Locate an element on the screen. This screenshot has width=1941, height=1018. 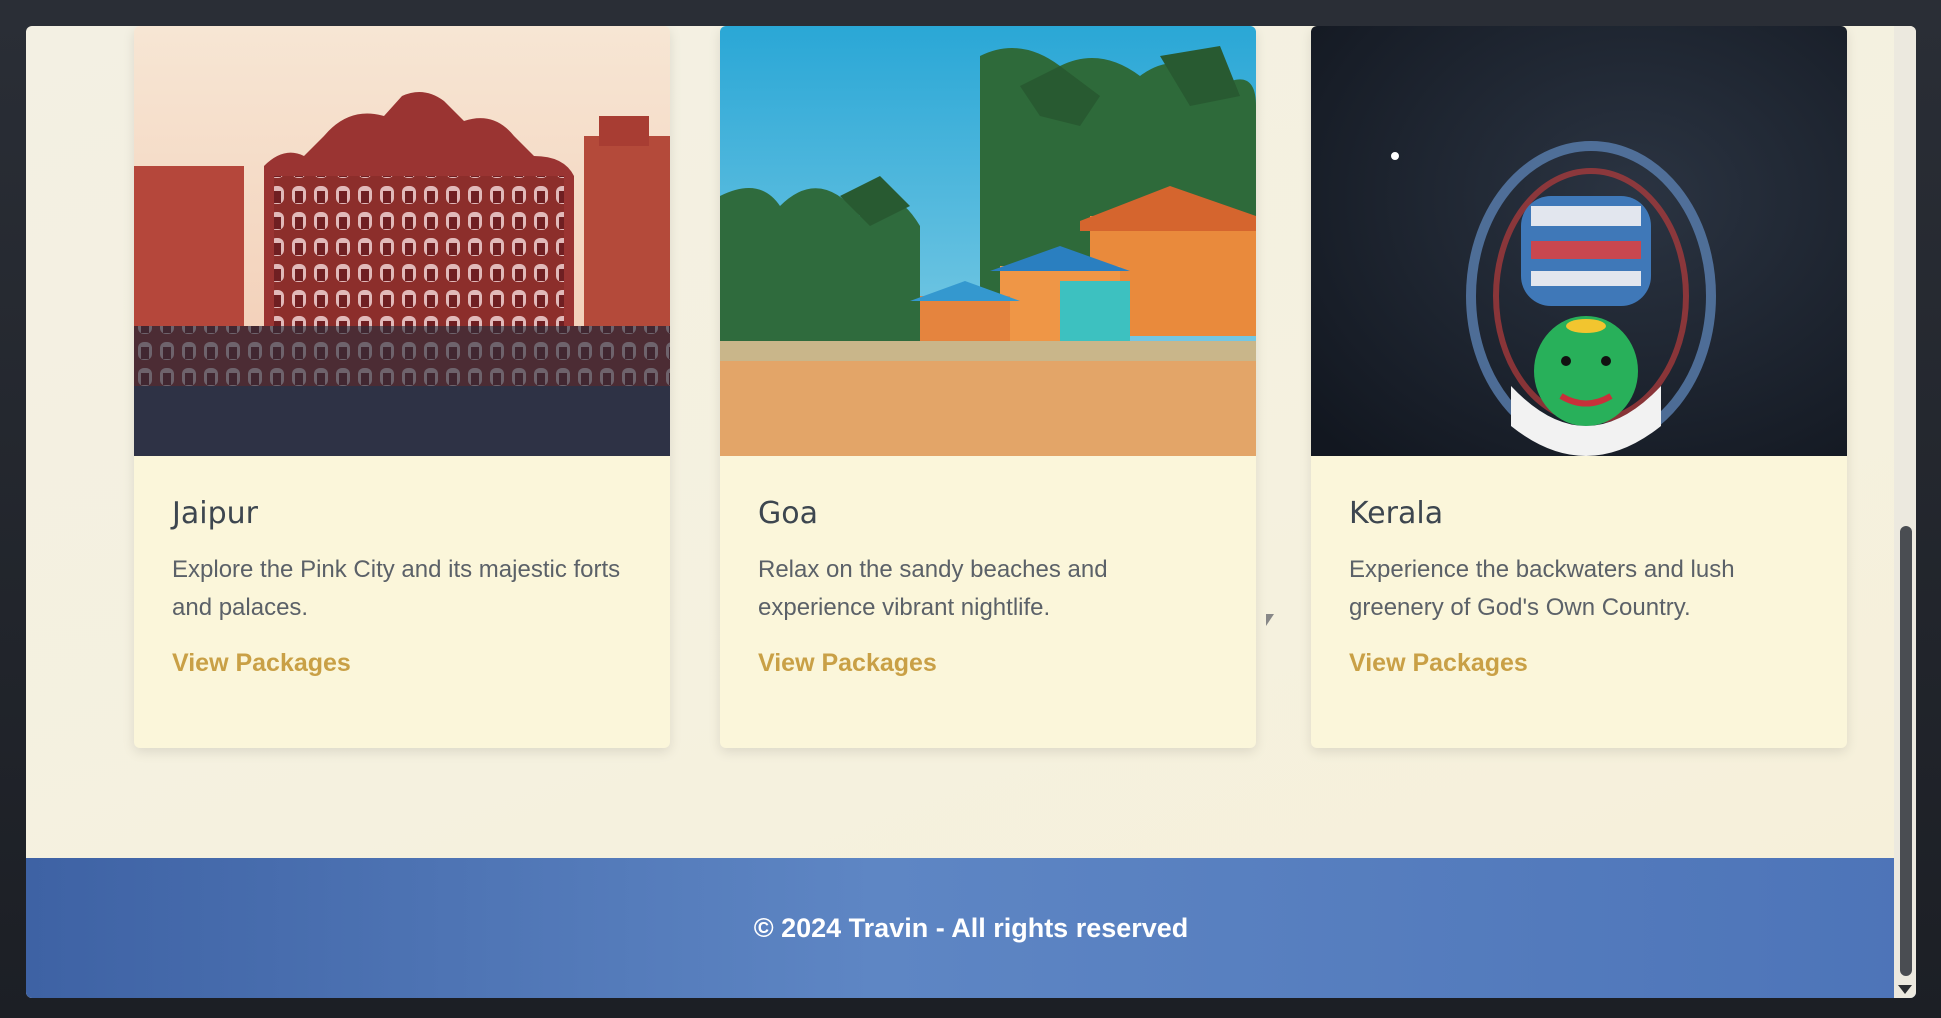
card-title: Kerala is located at coordinates (1396, 513).